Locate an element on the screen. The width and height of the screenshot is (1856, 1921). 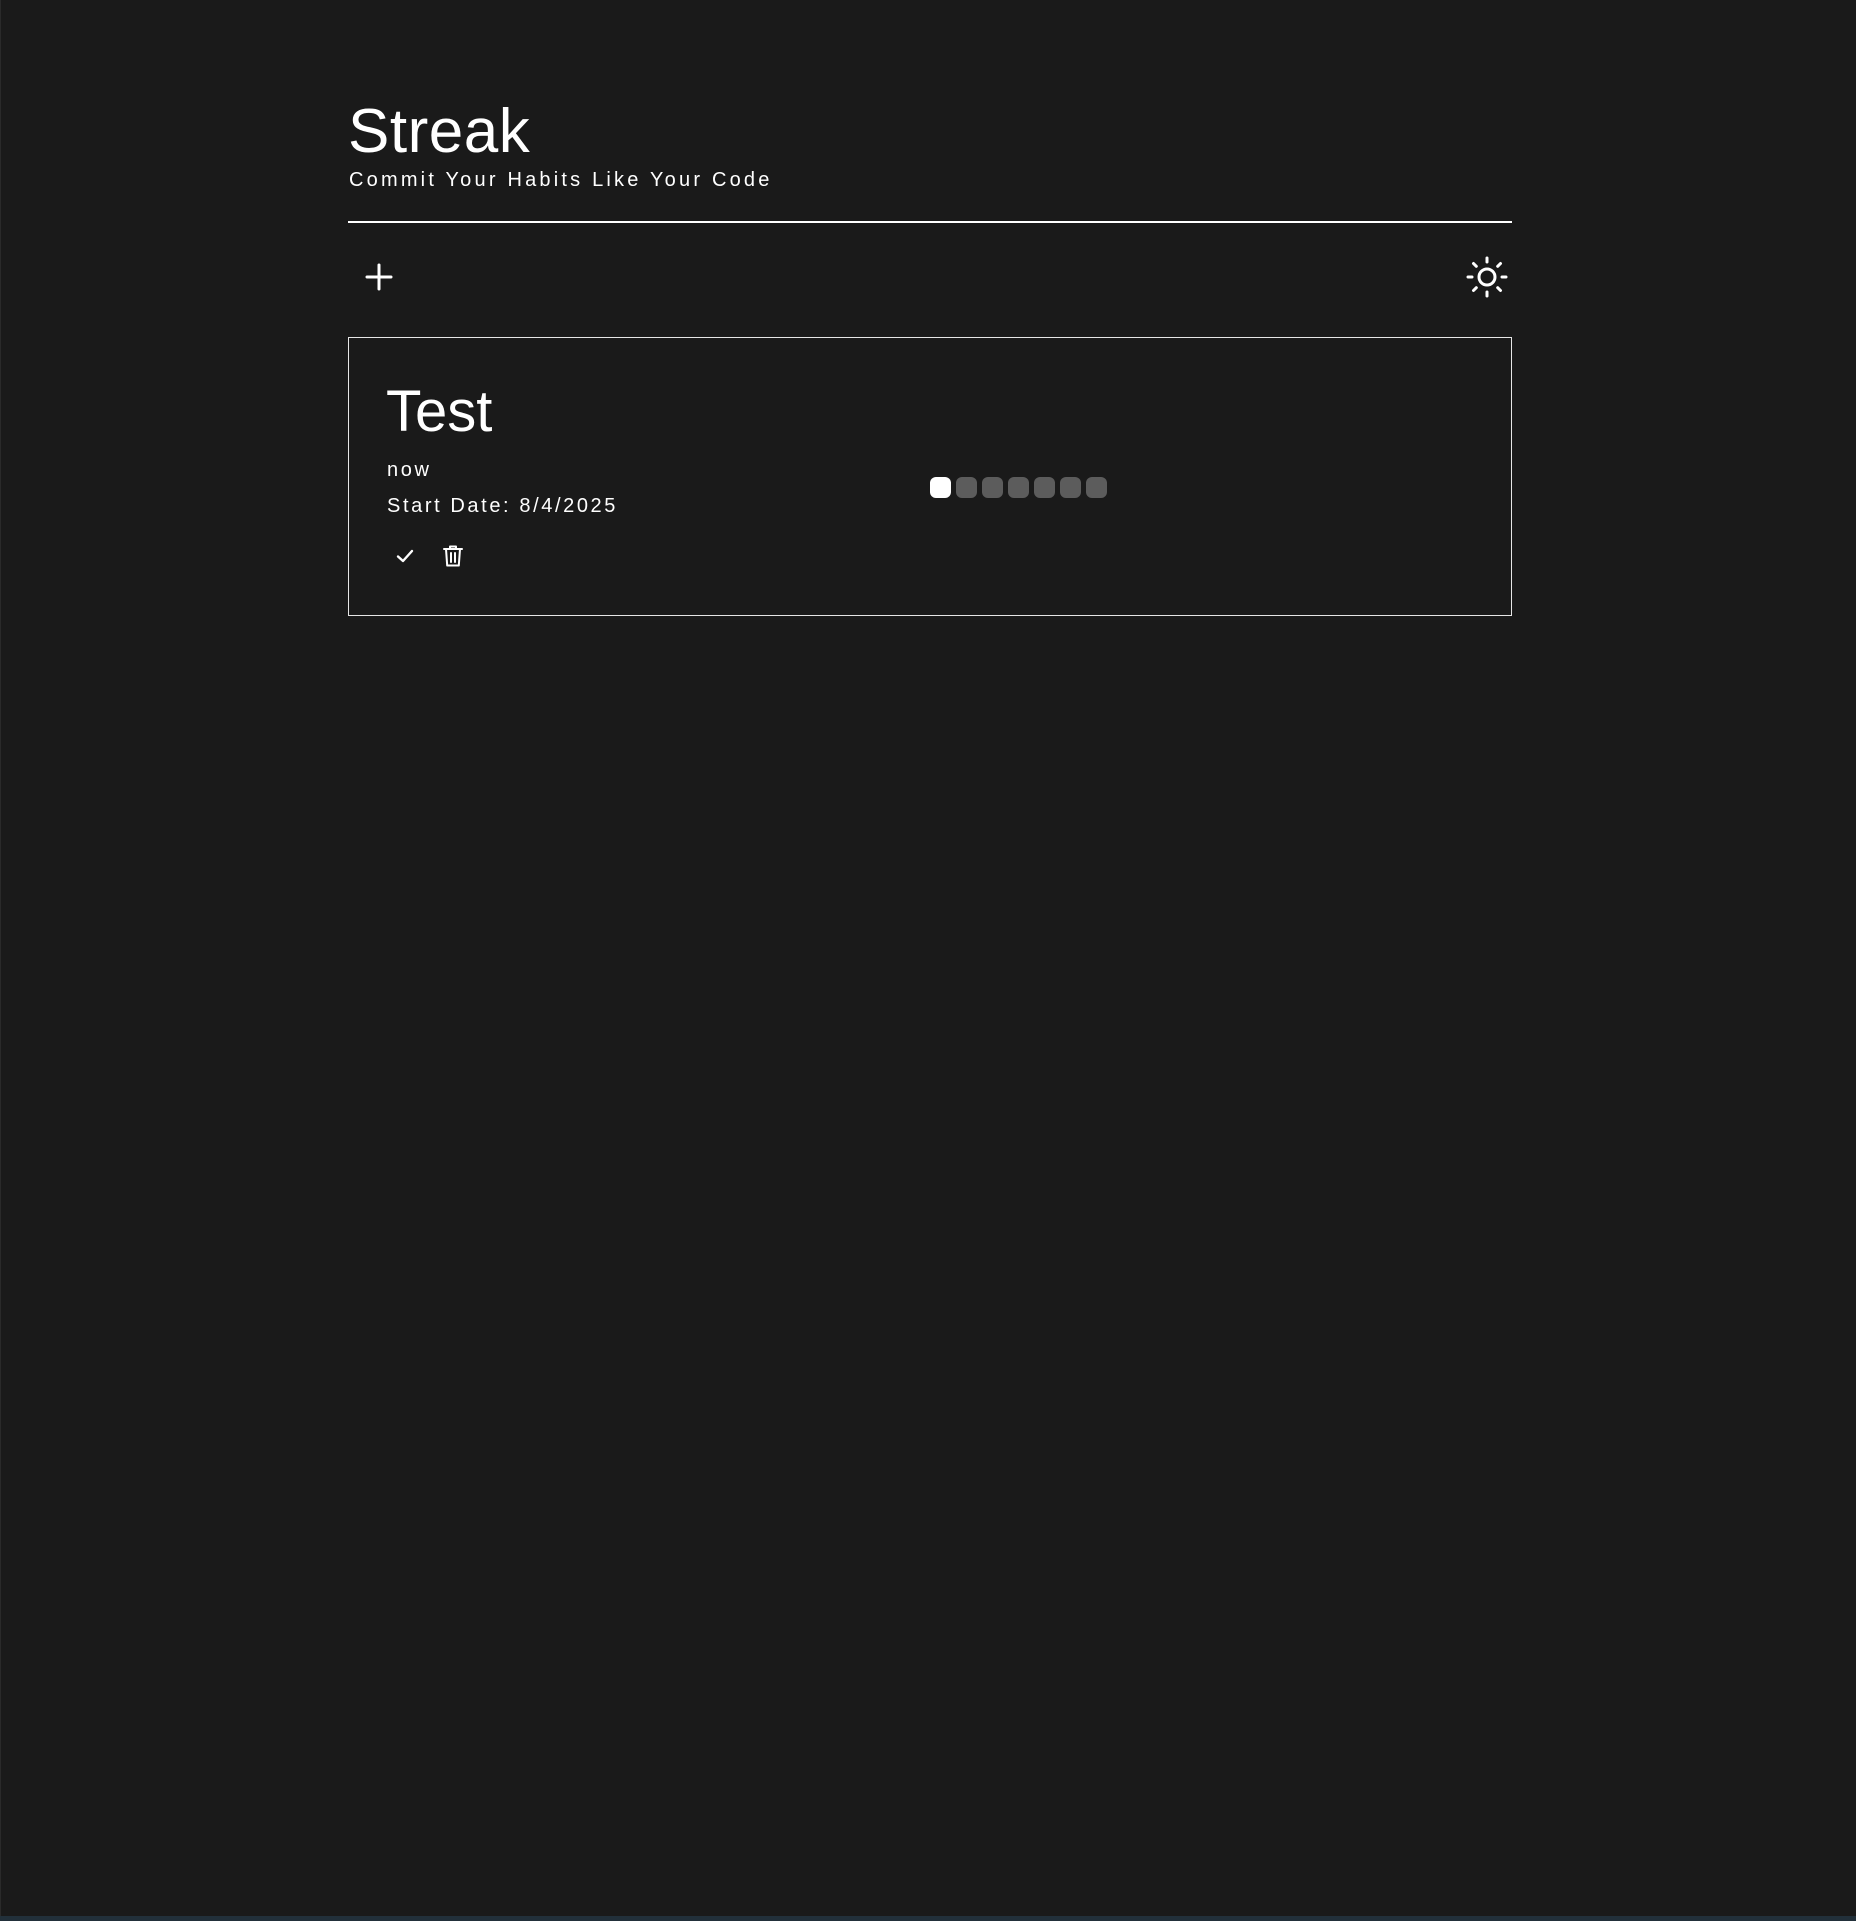
streak-tracker is located at coordinates (1018, 487).